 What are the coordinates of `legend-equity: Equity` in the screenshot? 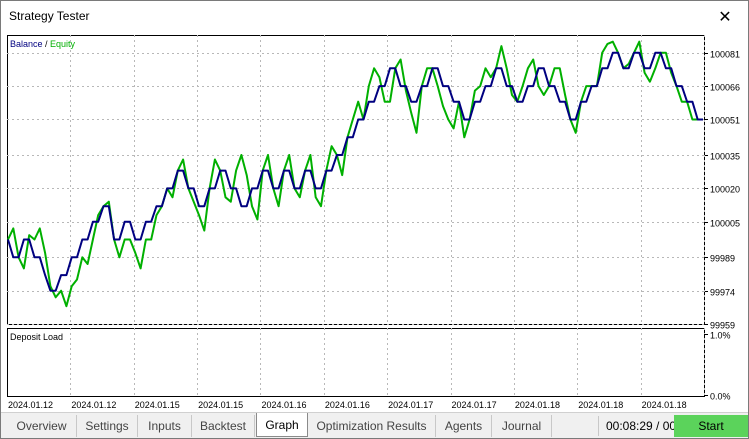 It's located at (63, 44).